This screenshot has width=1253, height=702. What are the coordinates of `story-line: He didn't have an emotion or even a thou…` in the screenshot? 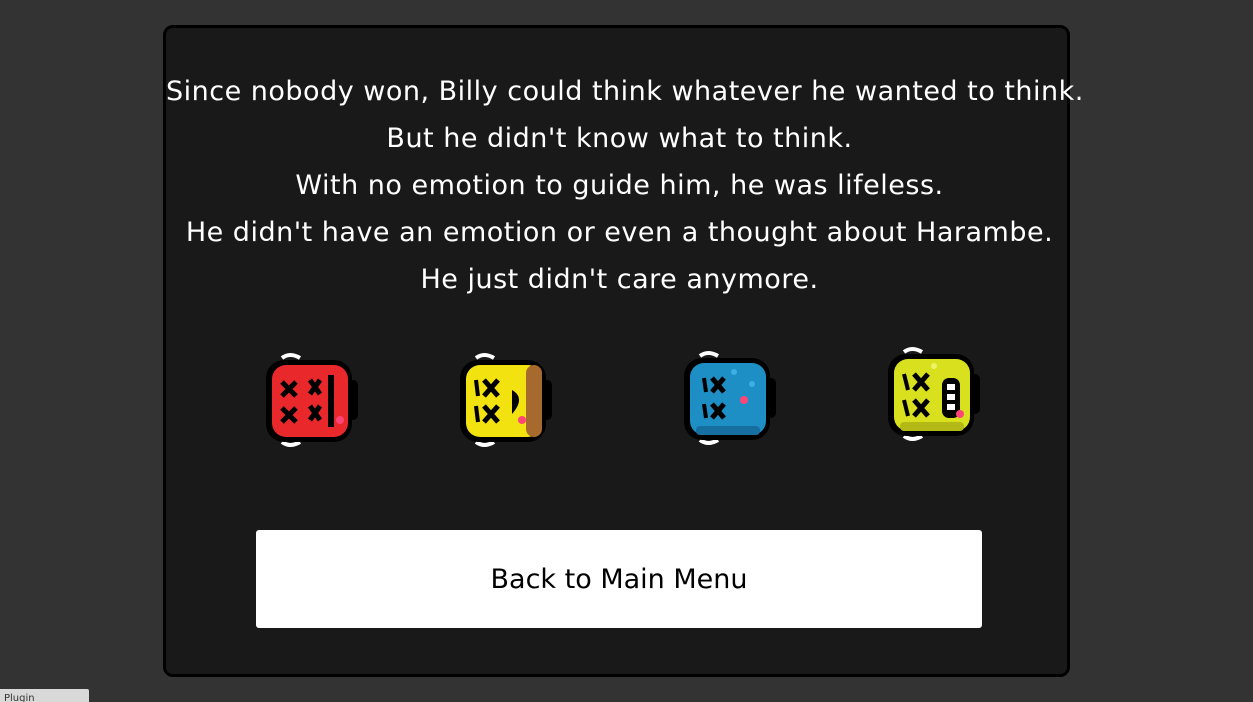 It's located at (619, 232).